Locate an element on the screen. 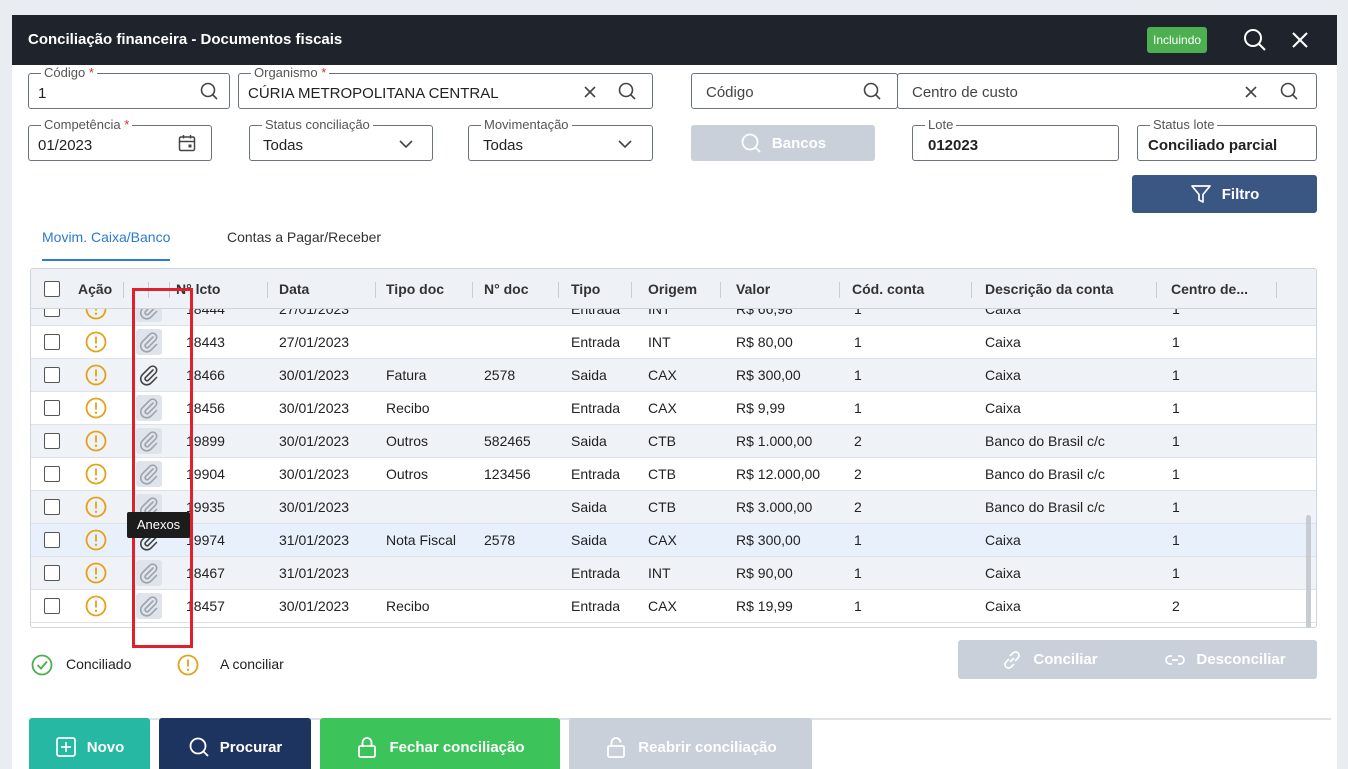  competencia-field: Competência * 01/2023 is located at coordinates (120, 139).